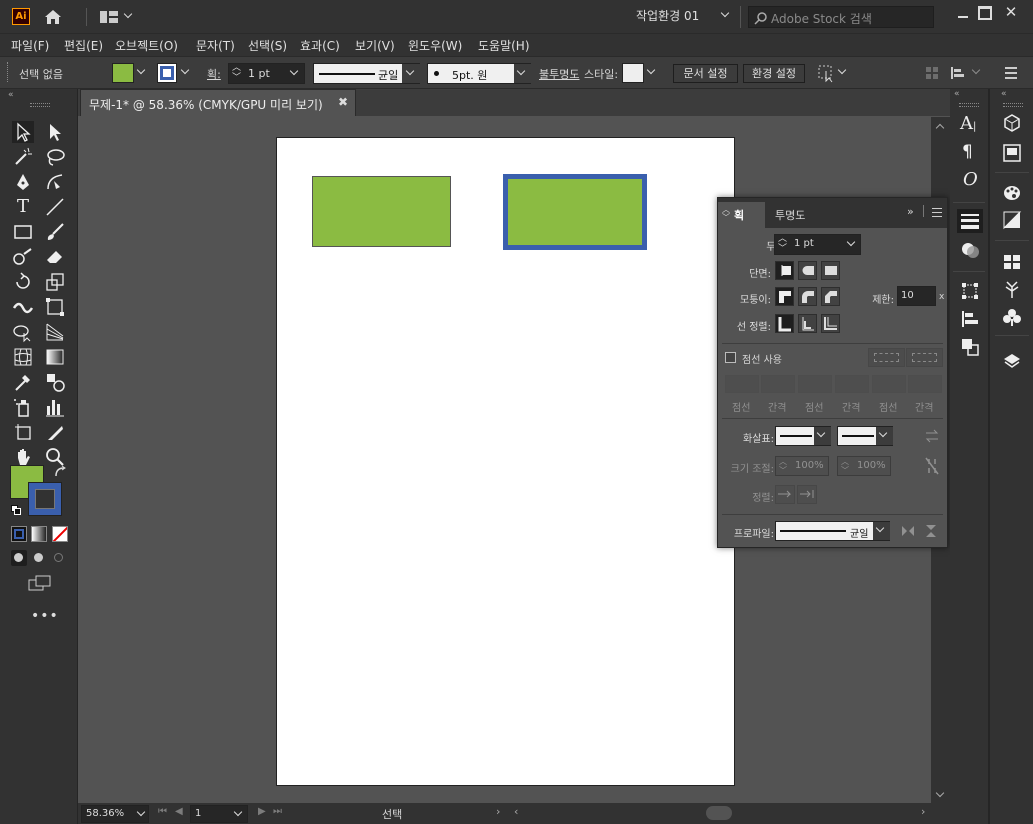 The width and height of the screenshot is (1033, 824). I want to click on align-icon, so click(932, 73).